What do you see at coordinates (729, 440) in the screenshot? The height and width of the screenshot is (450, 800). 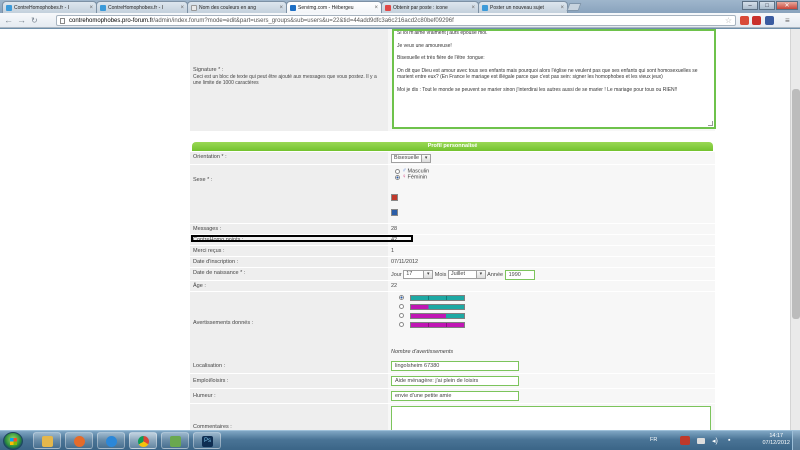 I see `tray-icon: ▪` at bounding box center [729, 440].